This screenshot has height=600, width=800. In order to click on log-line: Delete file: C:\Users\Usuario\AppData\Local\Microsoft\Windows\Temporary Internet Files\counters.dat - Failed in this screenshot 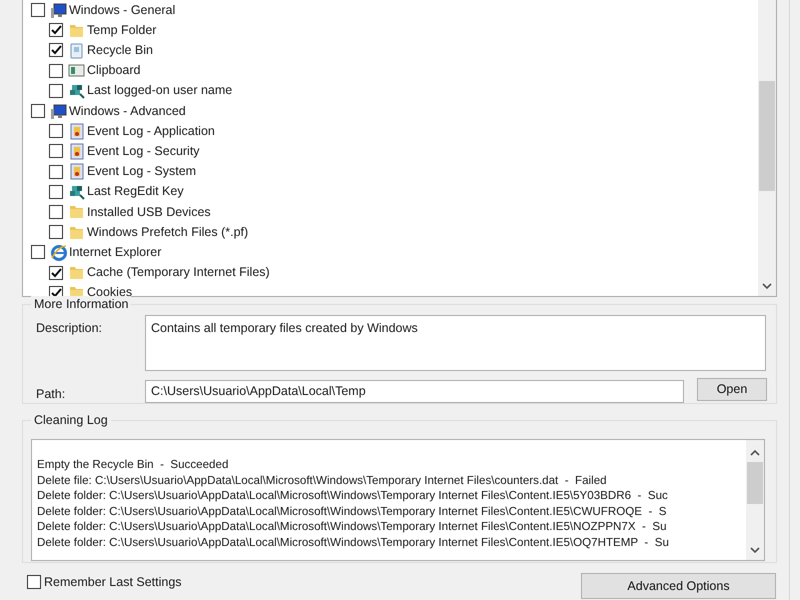, I will do `click(322, 480)`.